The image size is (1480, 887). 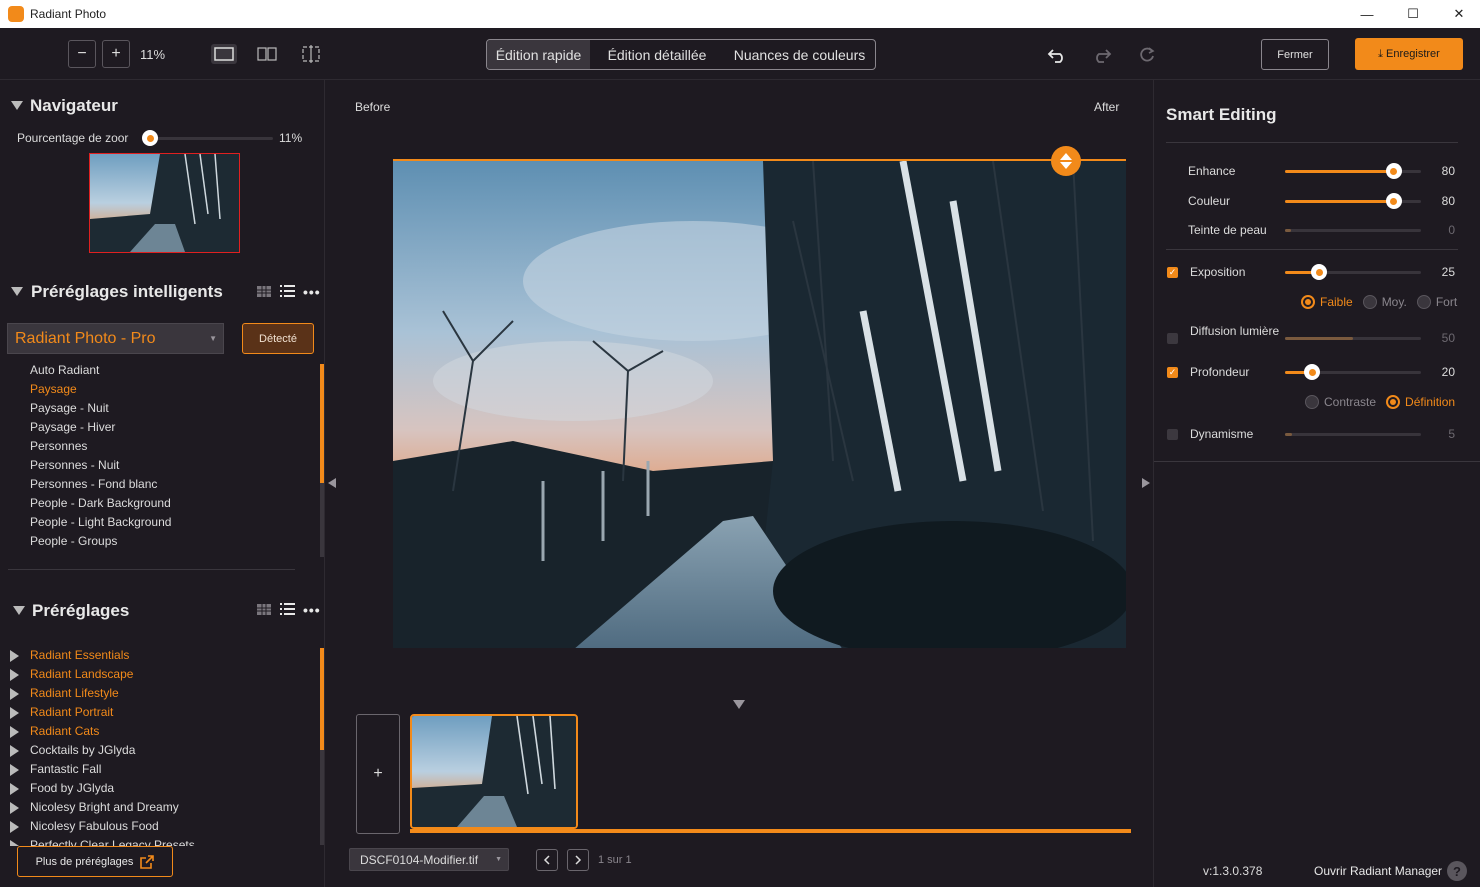 What do you see at coordinates (1384, 301) in the screenshot?
I see `exposure-option: Moy.` at bounding box center [1384, 301].